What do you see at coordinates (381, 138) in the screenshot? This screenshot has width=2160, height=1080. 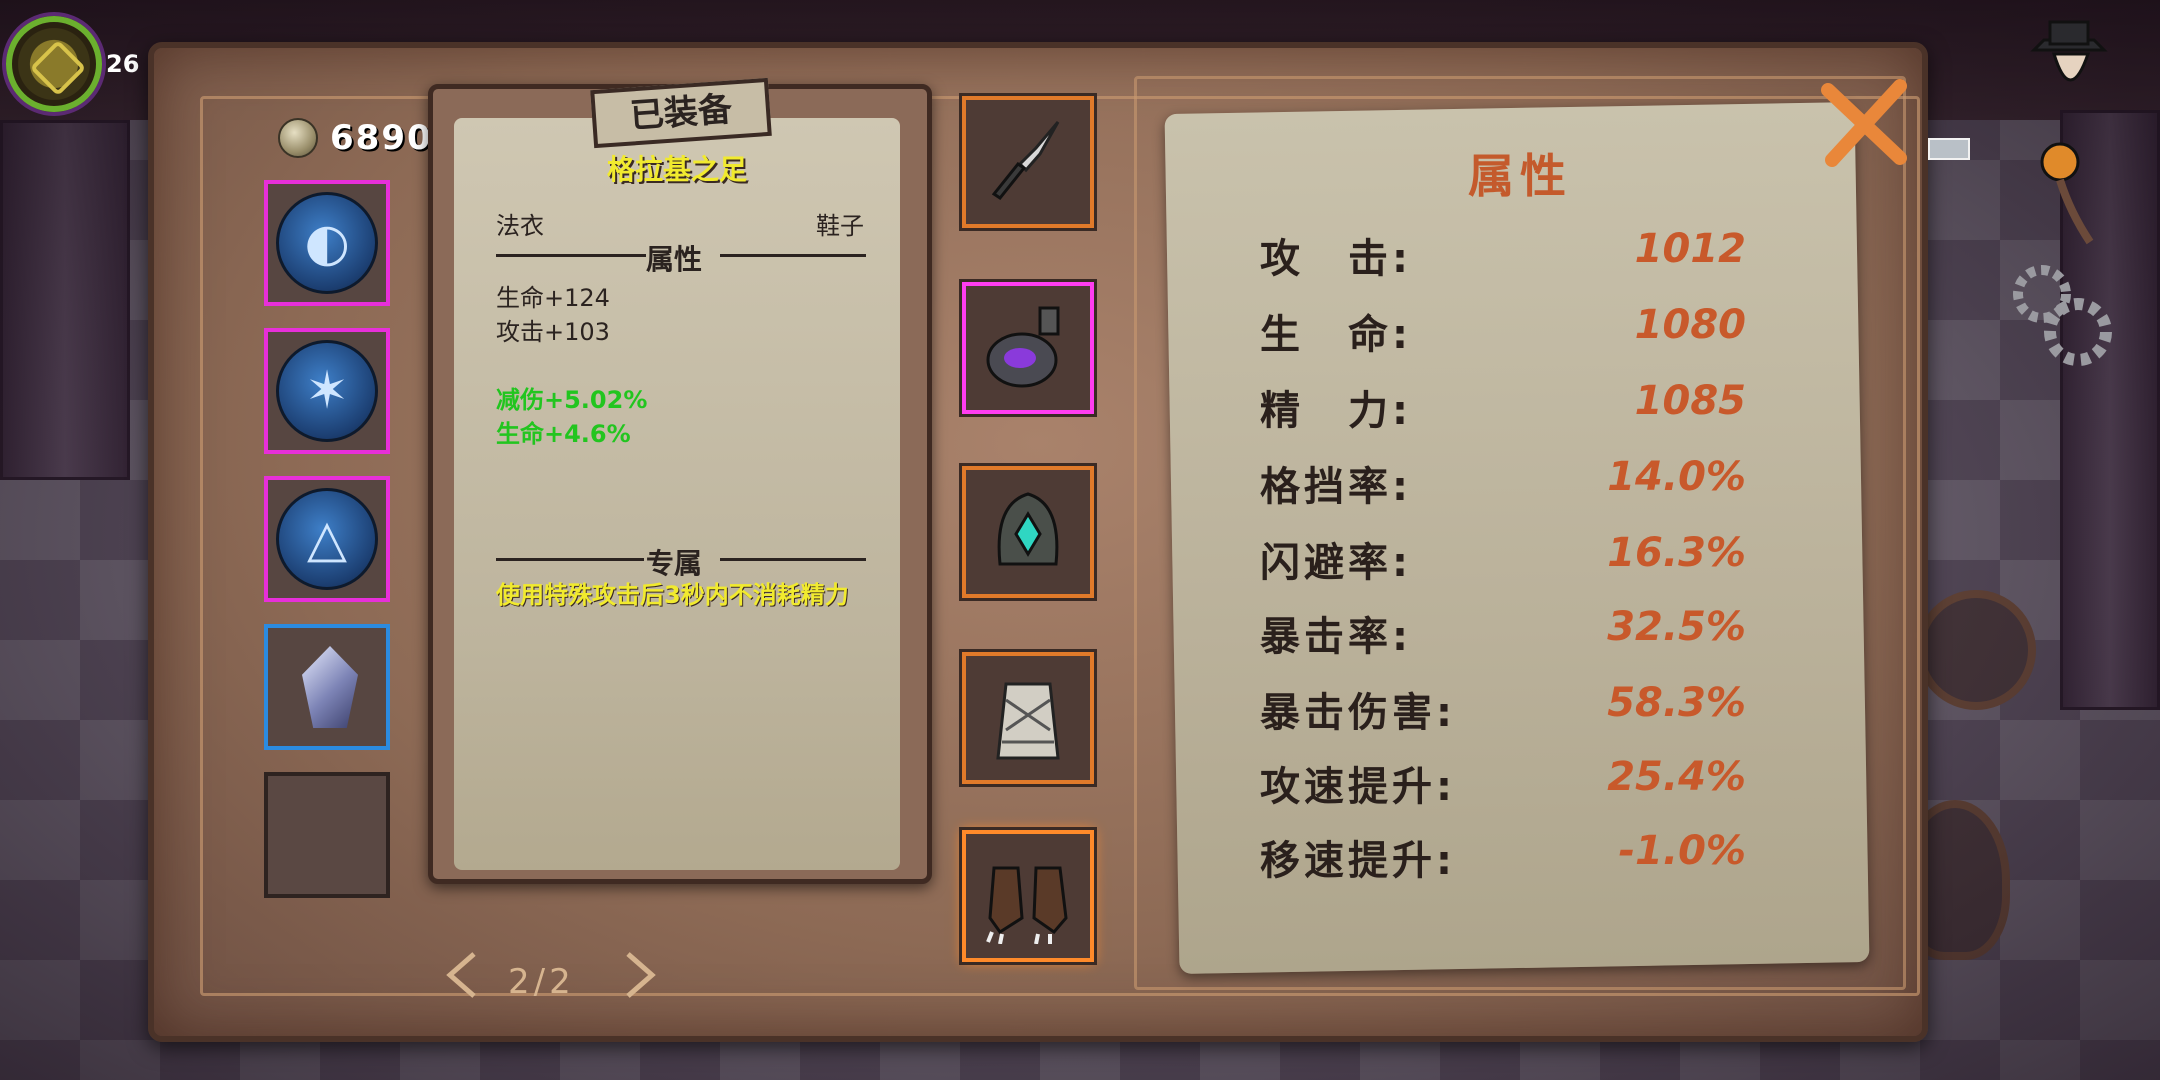 I see `coin-amount: 6890` at bounding box center [381, 138].